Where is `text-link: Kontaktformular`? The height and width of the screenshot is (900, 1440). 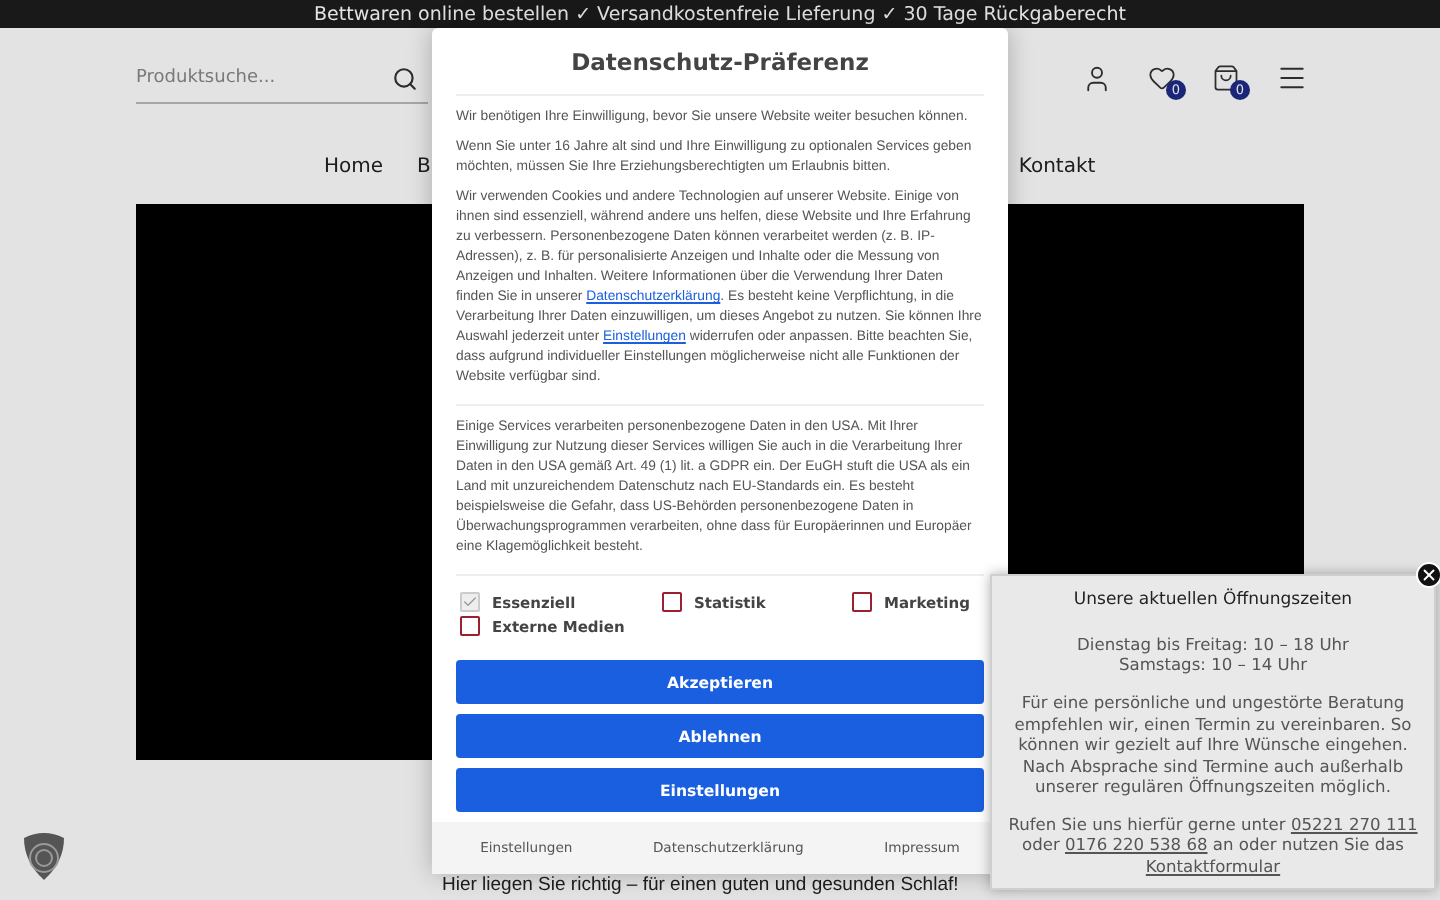
text-link: Kontaktformular is located at coordinates (1213, 865).